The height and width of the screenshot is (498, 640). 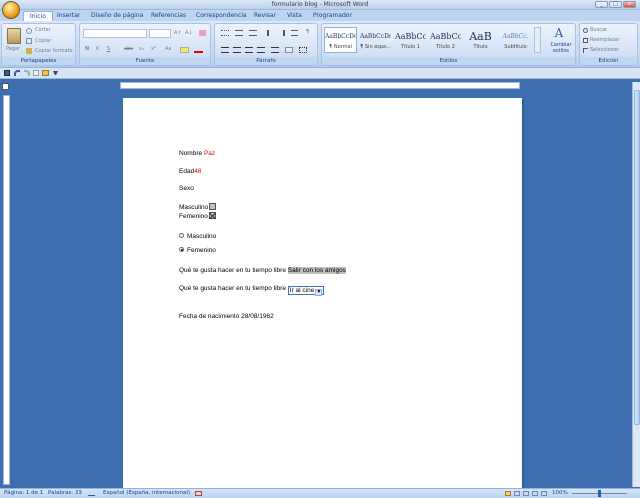 I want to click on select-icon, so click(x=585, y=50).